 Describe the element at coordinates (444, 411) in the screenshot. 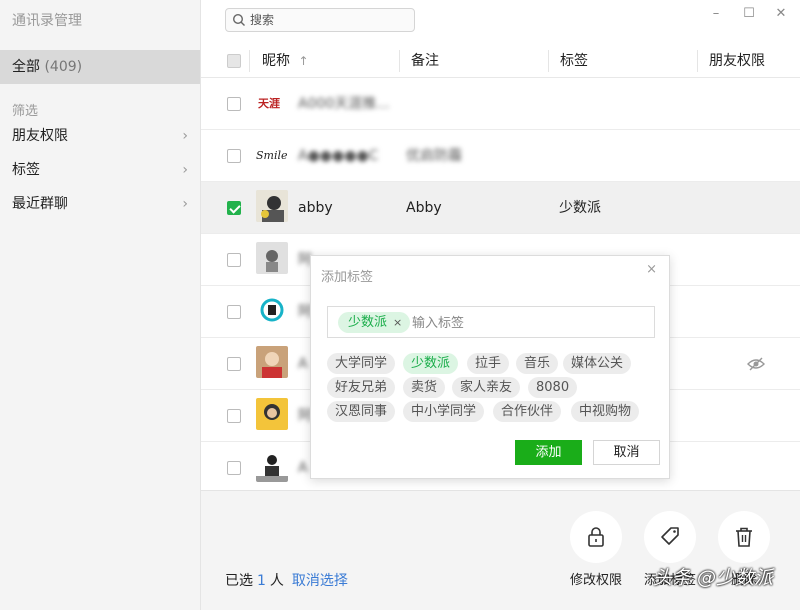

I see `tag-option: 中小学同学` at that location.